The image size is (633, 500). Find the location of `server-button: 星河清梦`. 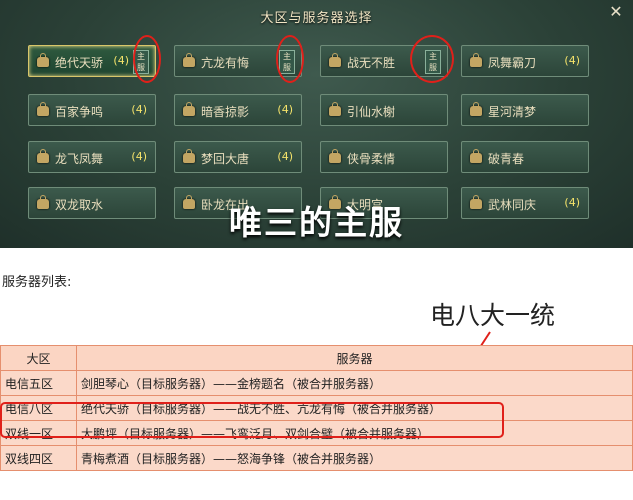

server-button: 星河清梦 is located at coordinates (525, 110).